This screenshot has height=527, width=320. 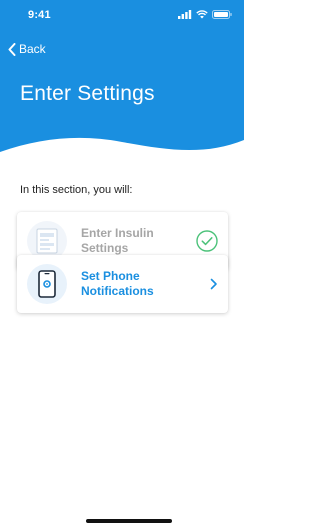 I want to click on phone-settings-icon, so click(x=47, y=284).